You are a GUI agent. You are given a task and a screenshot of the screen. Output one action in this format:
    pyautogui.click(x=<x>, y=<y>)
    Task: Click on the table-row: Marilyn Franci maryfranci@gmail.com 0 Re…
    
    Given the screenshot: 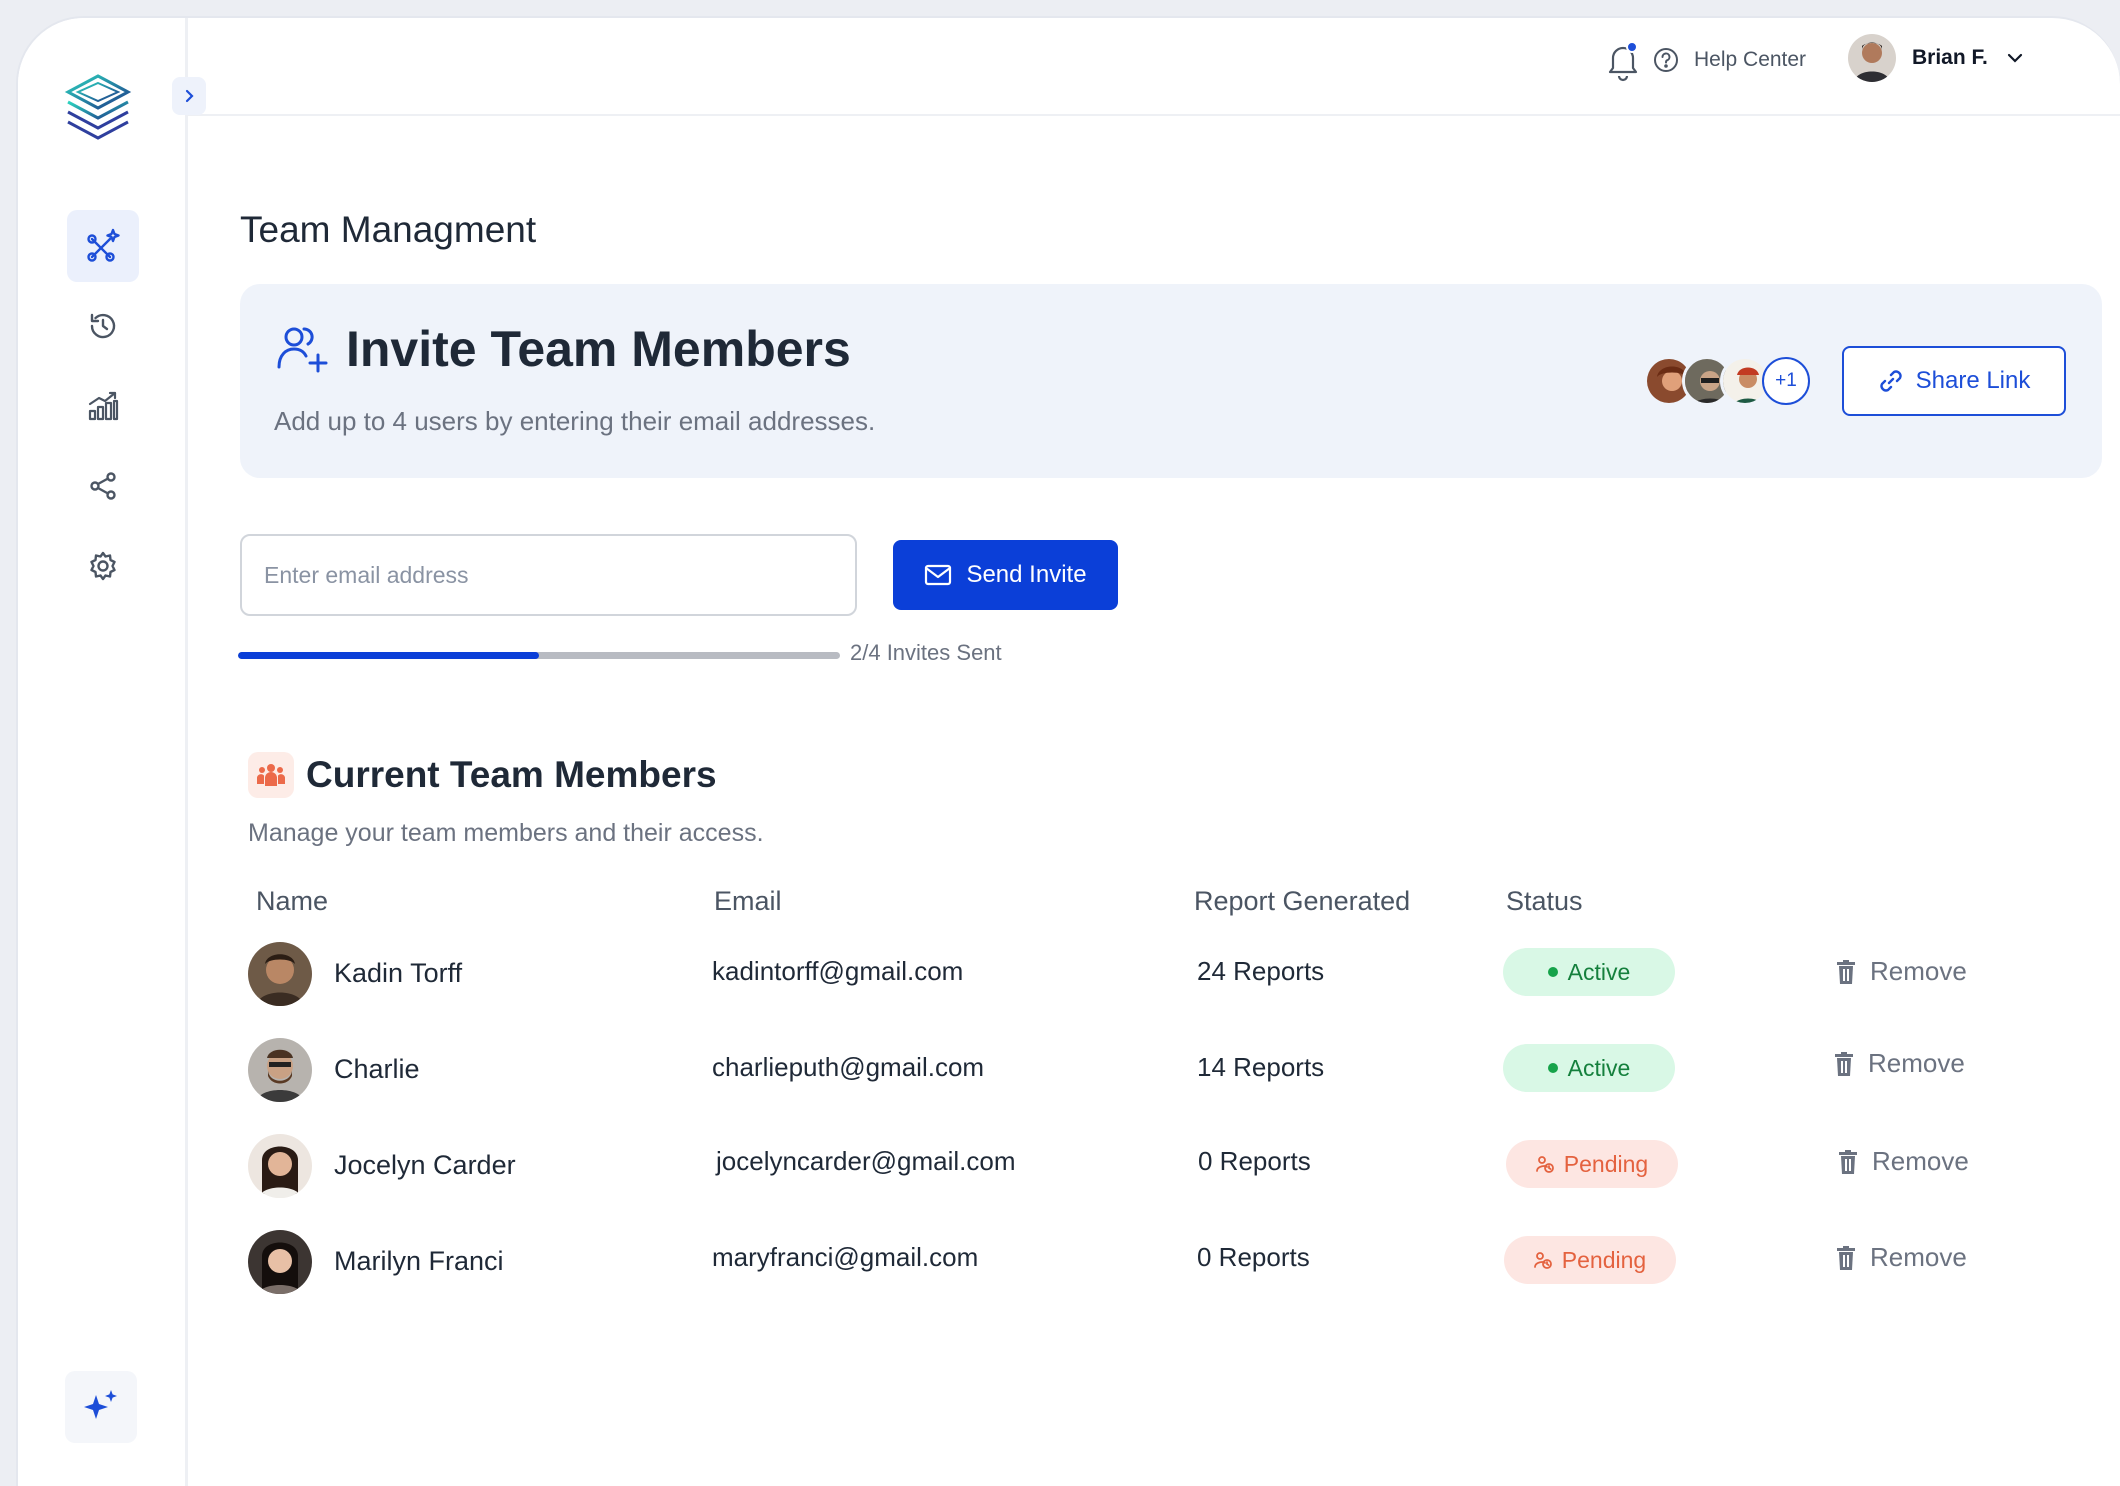 What is the action you would take?
    pyautogui.click(x=1107, y=1262)
    